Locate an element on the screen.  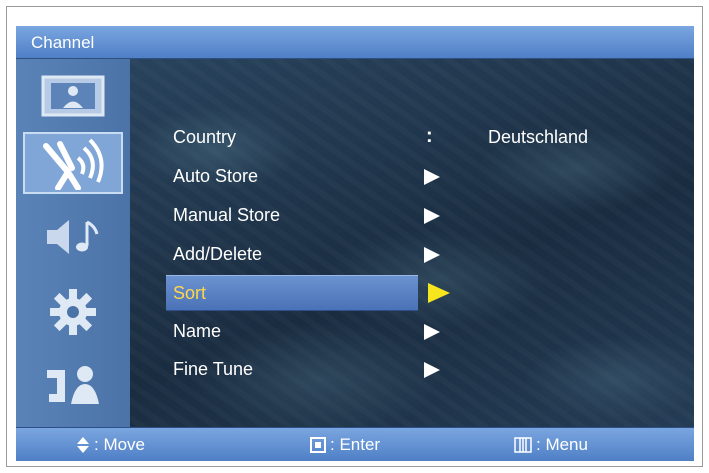
menu-item-auto-store: Auto Store is located at coordinates (292, 176).